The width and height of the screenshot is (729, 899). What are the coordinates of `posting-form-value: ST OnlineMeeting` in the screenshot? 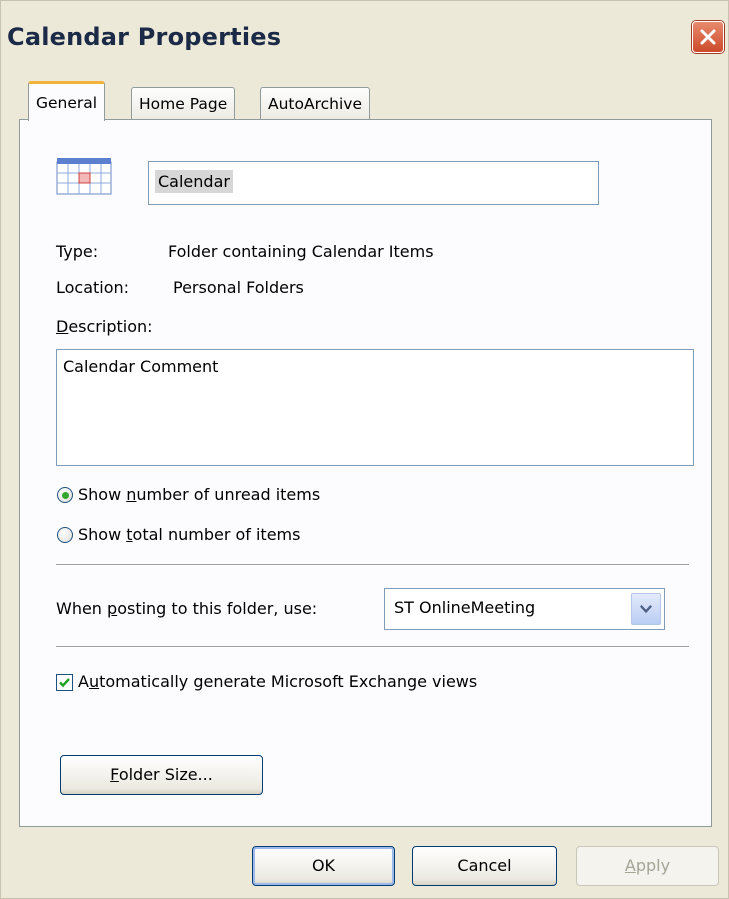 It's located at (465, 607).